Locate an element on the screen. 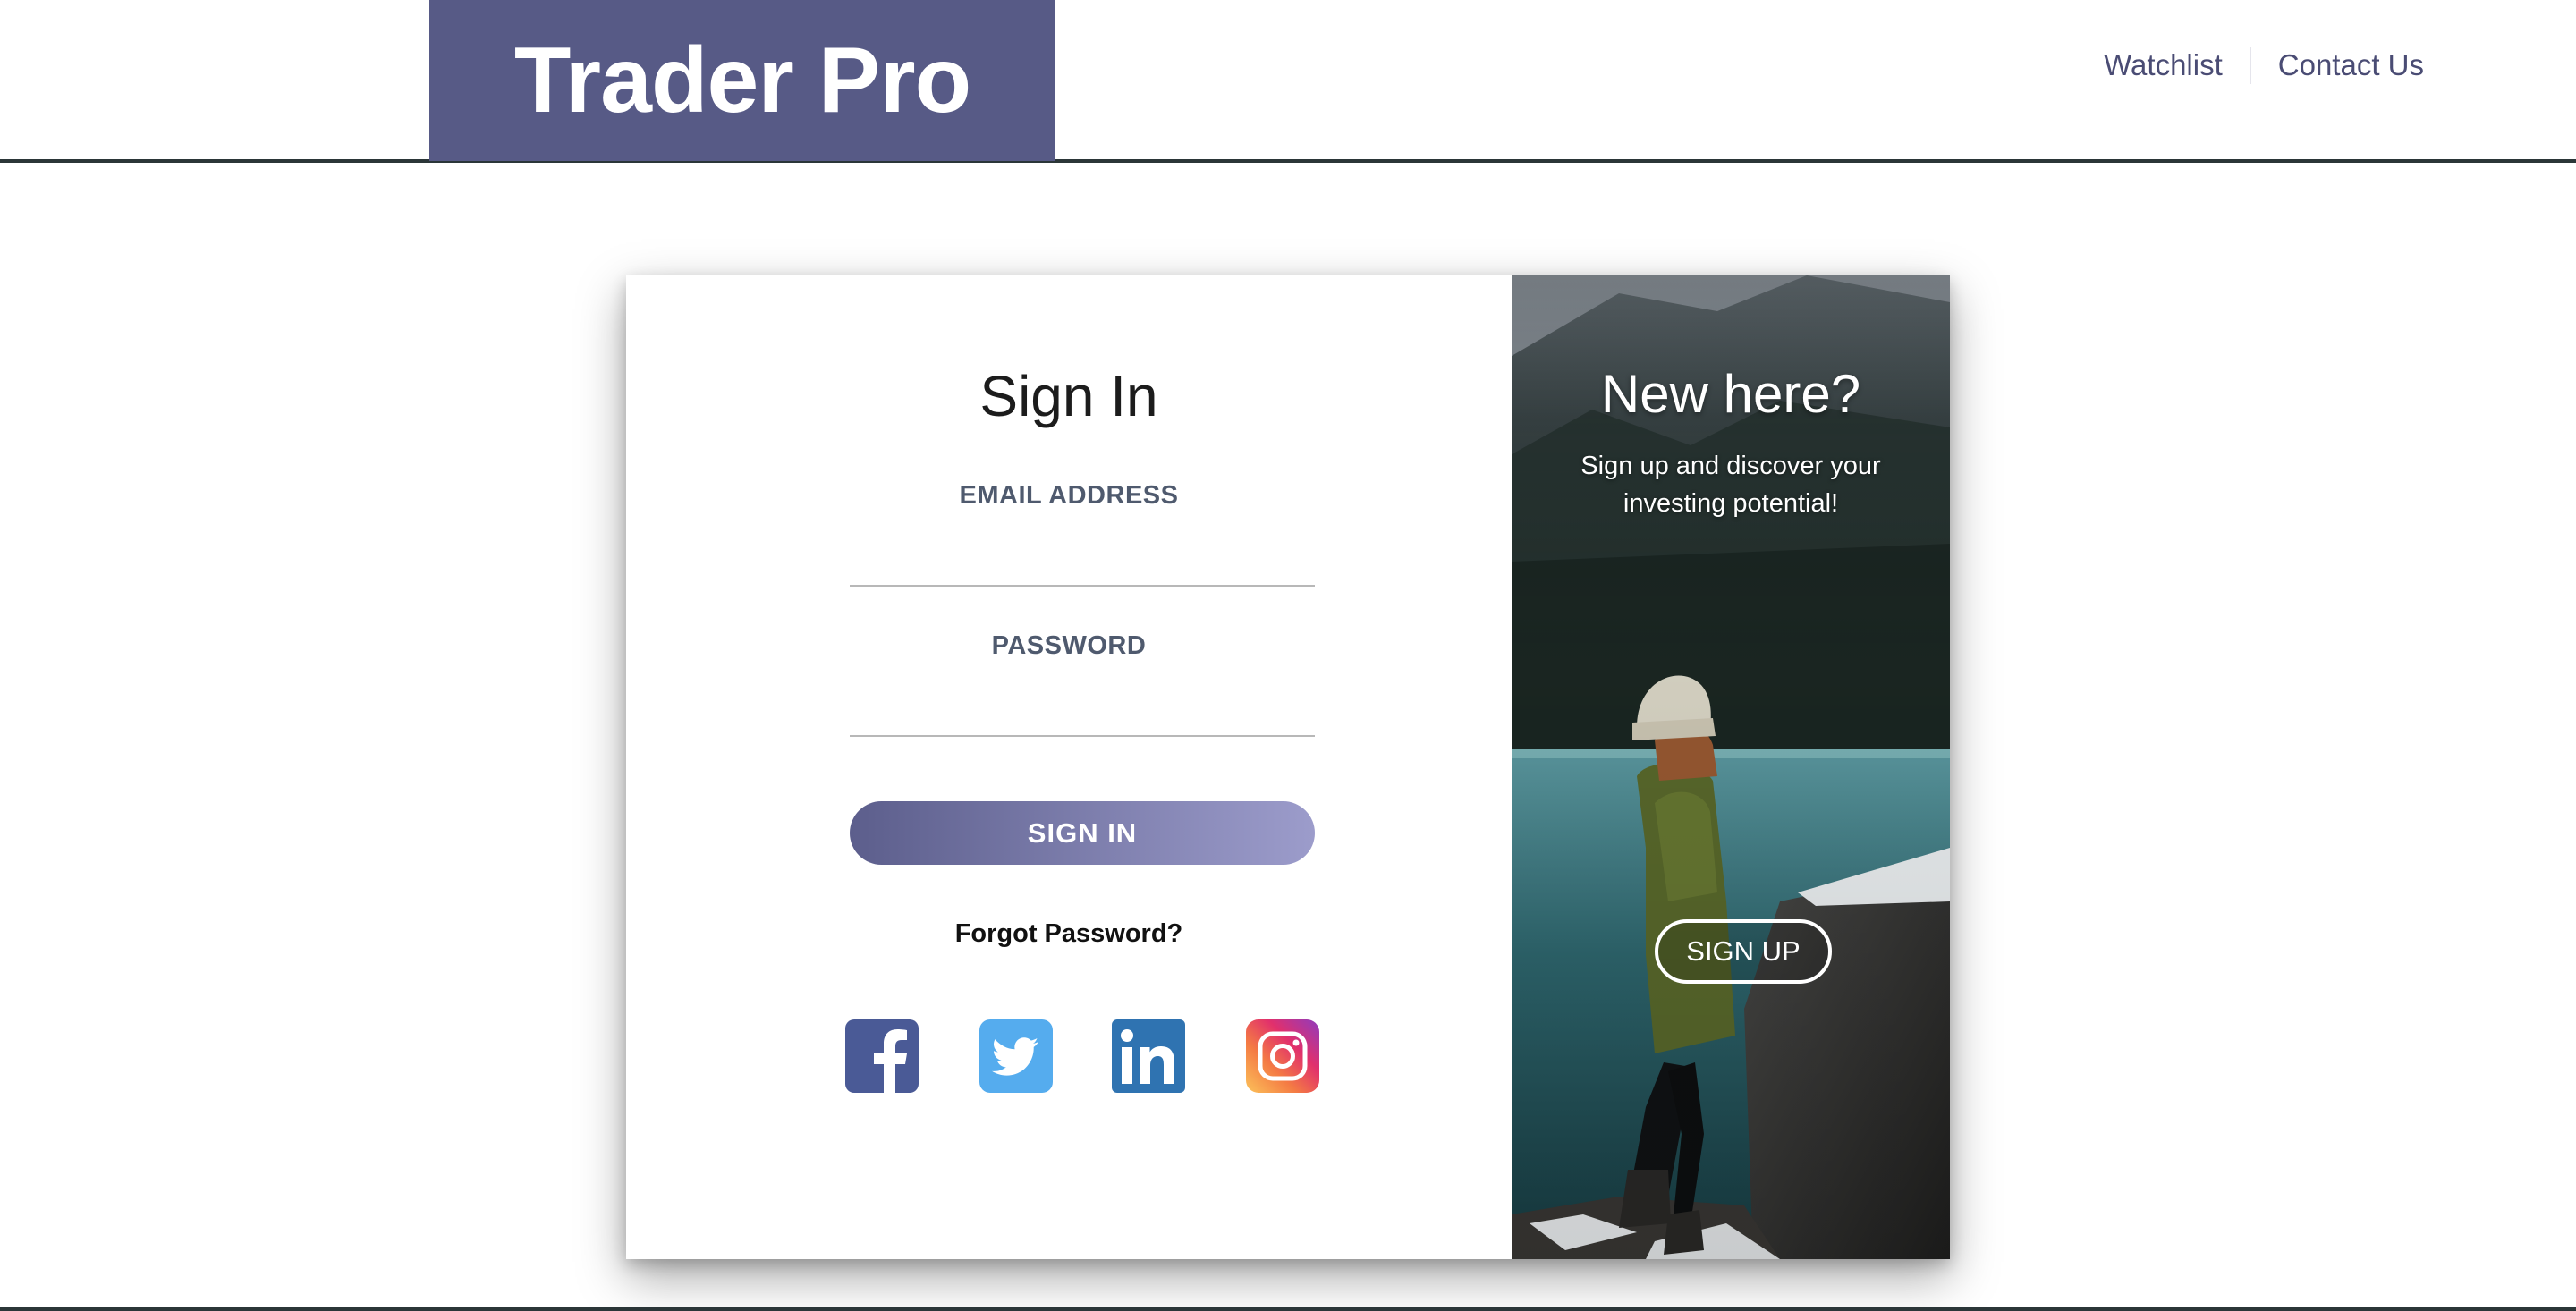 This screenshot has height=1311, width=2576. email-field is located at coordinates (1082, 562).